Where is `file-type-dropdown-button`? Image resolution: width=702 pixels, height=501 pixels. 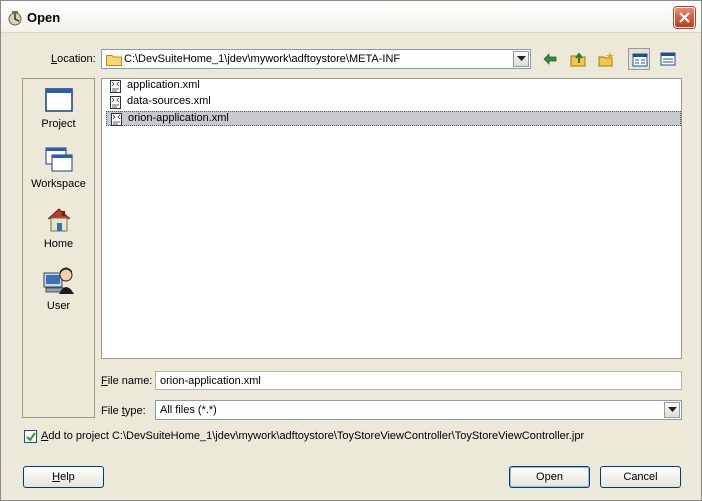
file-type-dropdown-button is located at coordinates (672, 410).